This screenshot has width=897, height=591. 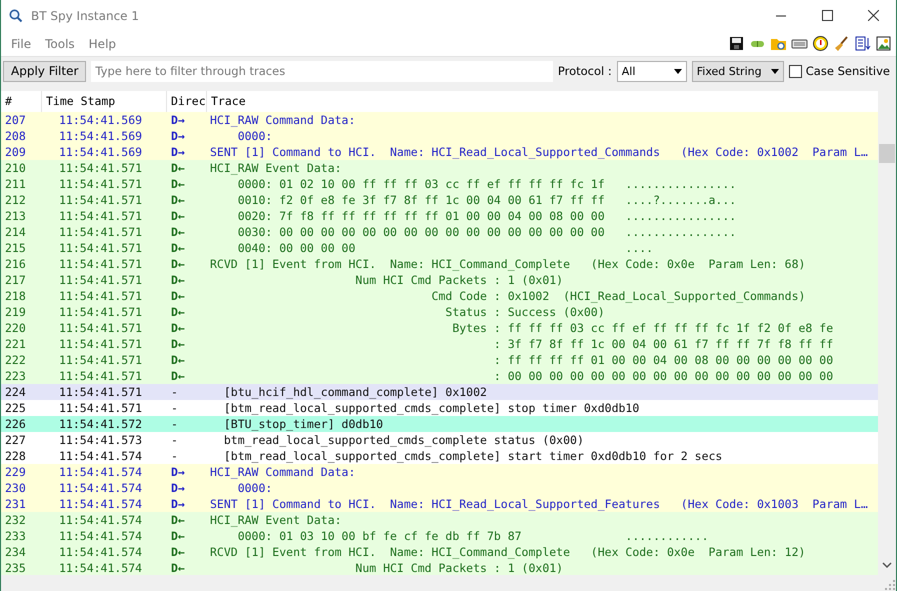 I want to click on menu-item: Tools, so click(x=60, y=43).